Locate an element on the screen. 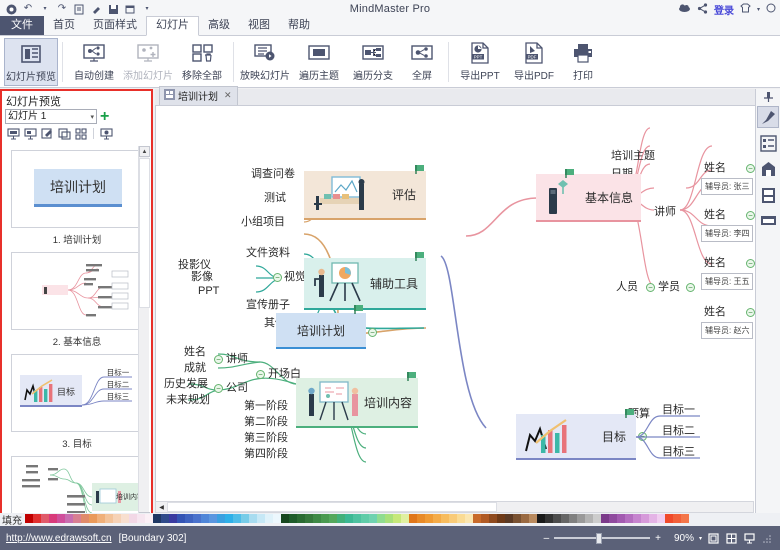 This screenshot has width=780, height=550. format-brush-icon is located at coordinates (768, 117).